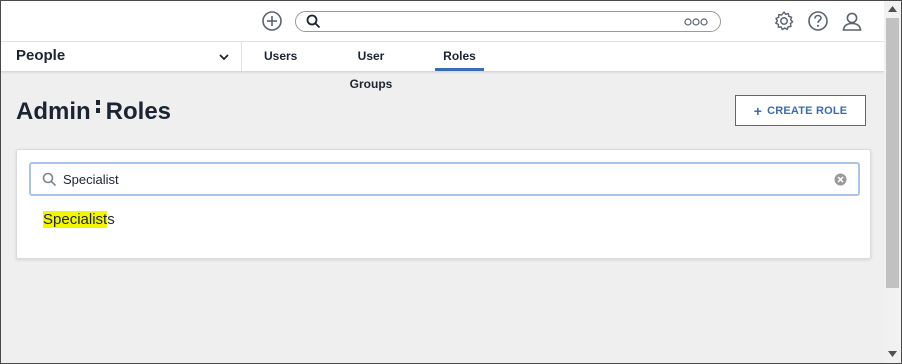  I want to click on chevron-down-icon, so click(224, 57).